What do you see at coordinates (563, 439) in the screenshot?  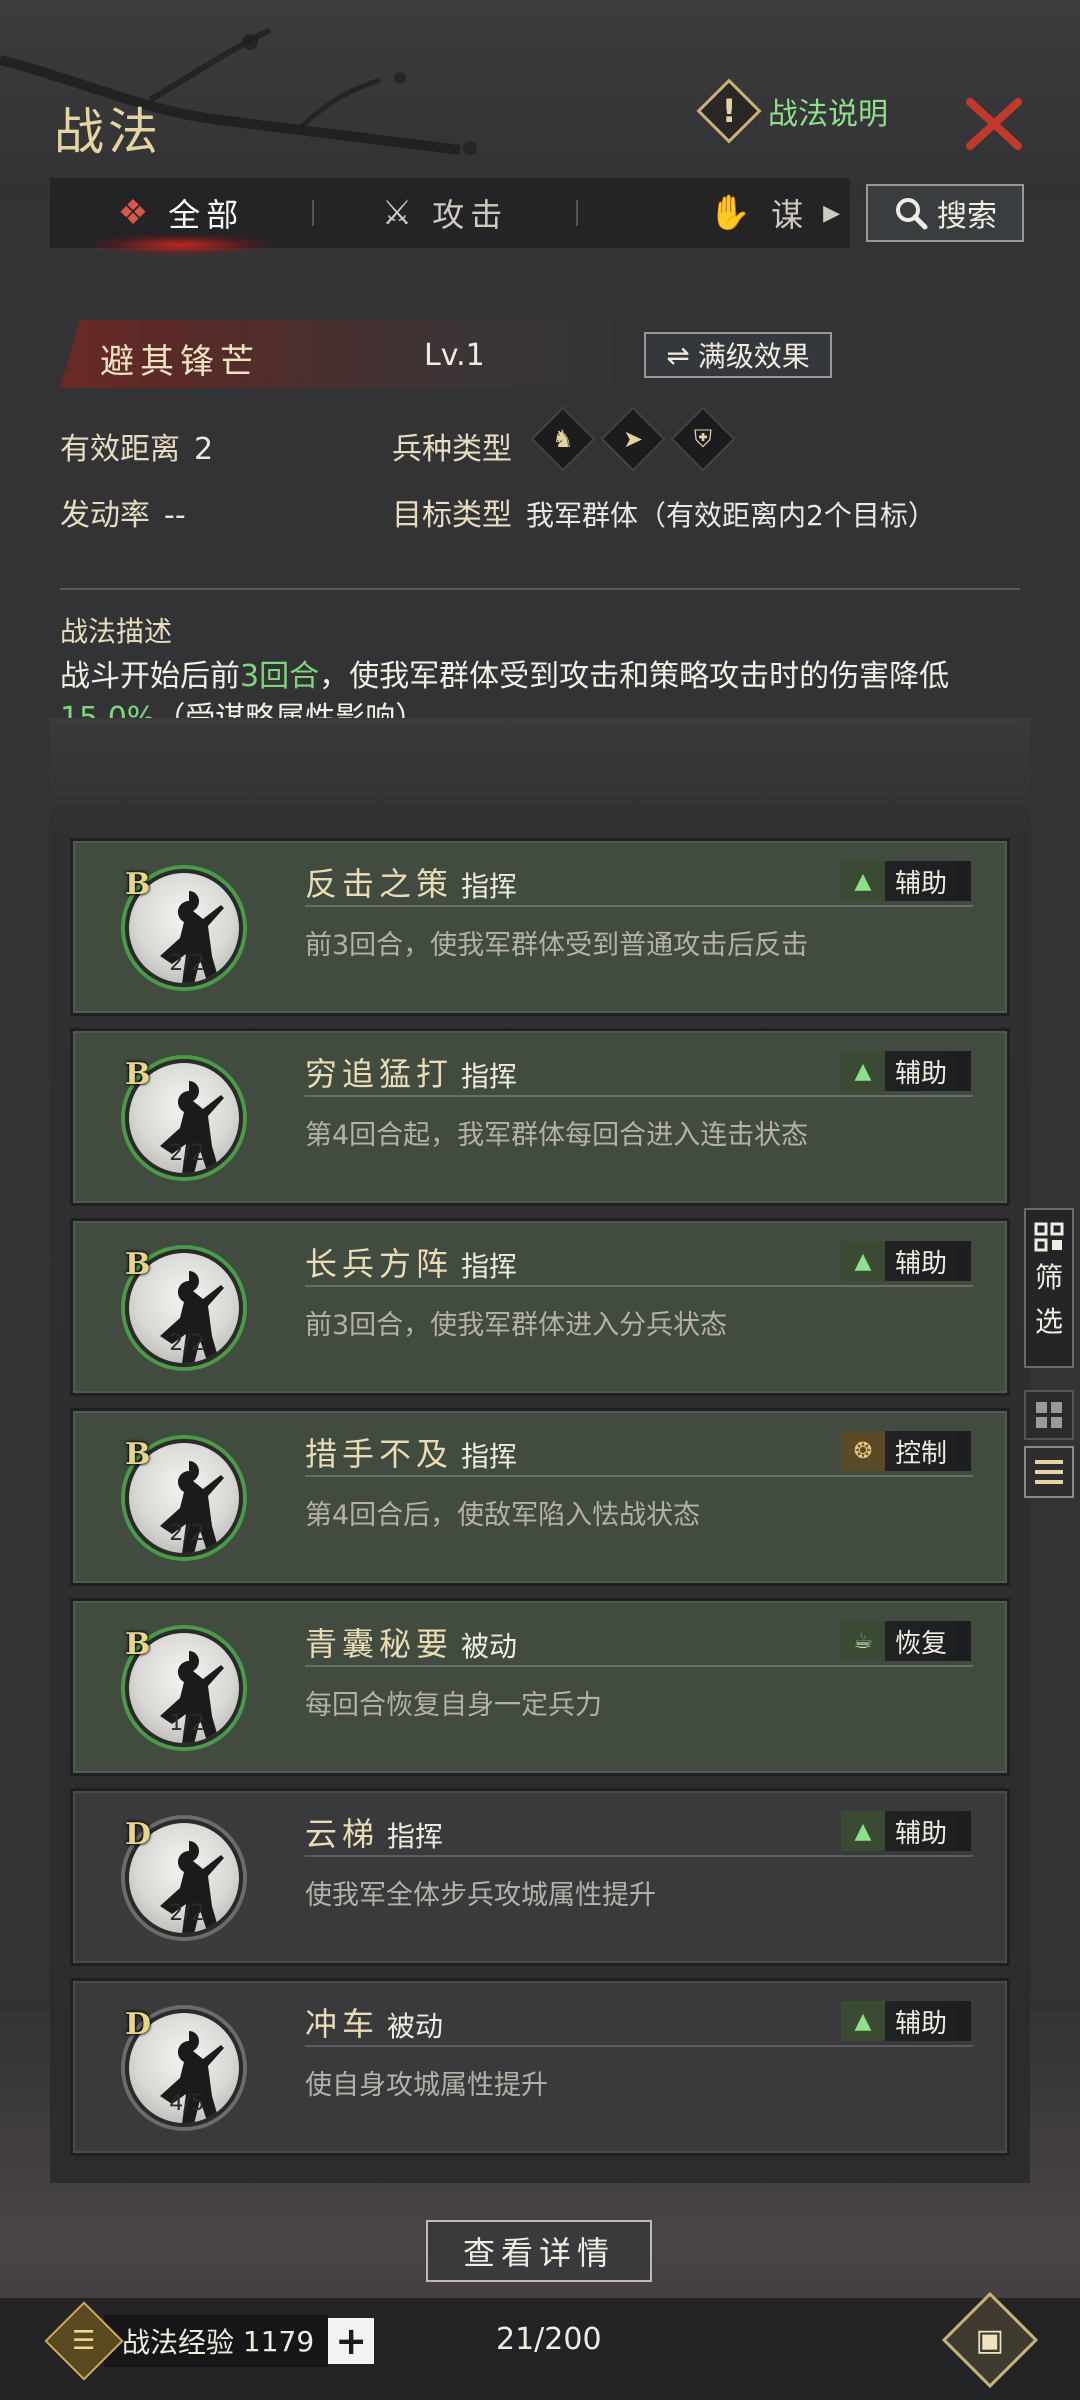 I see `cavalry-icon: ♞` at bounding box center [563, 439].